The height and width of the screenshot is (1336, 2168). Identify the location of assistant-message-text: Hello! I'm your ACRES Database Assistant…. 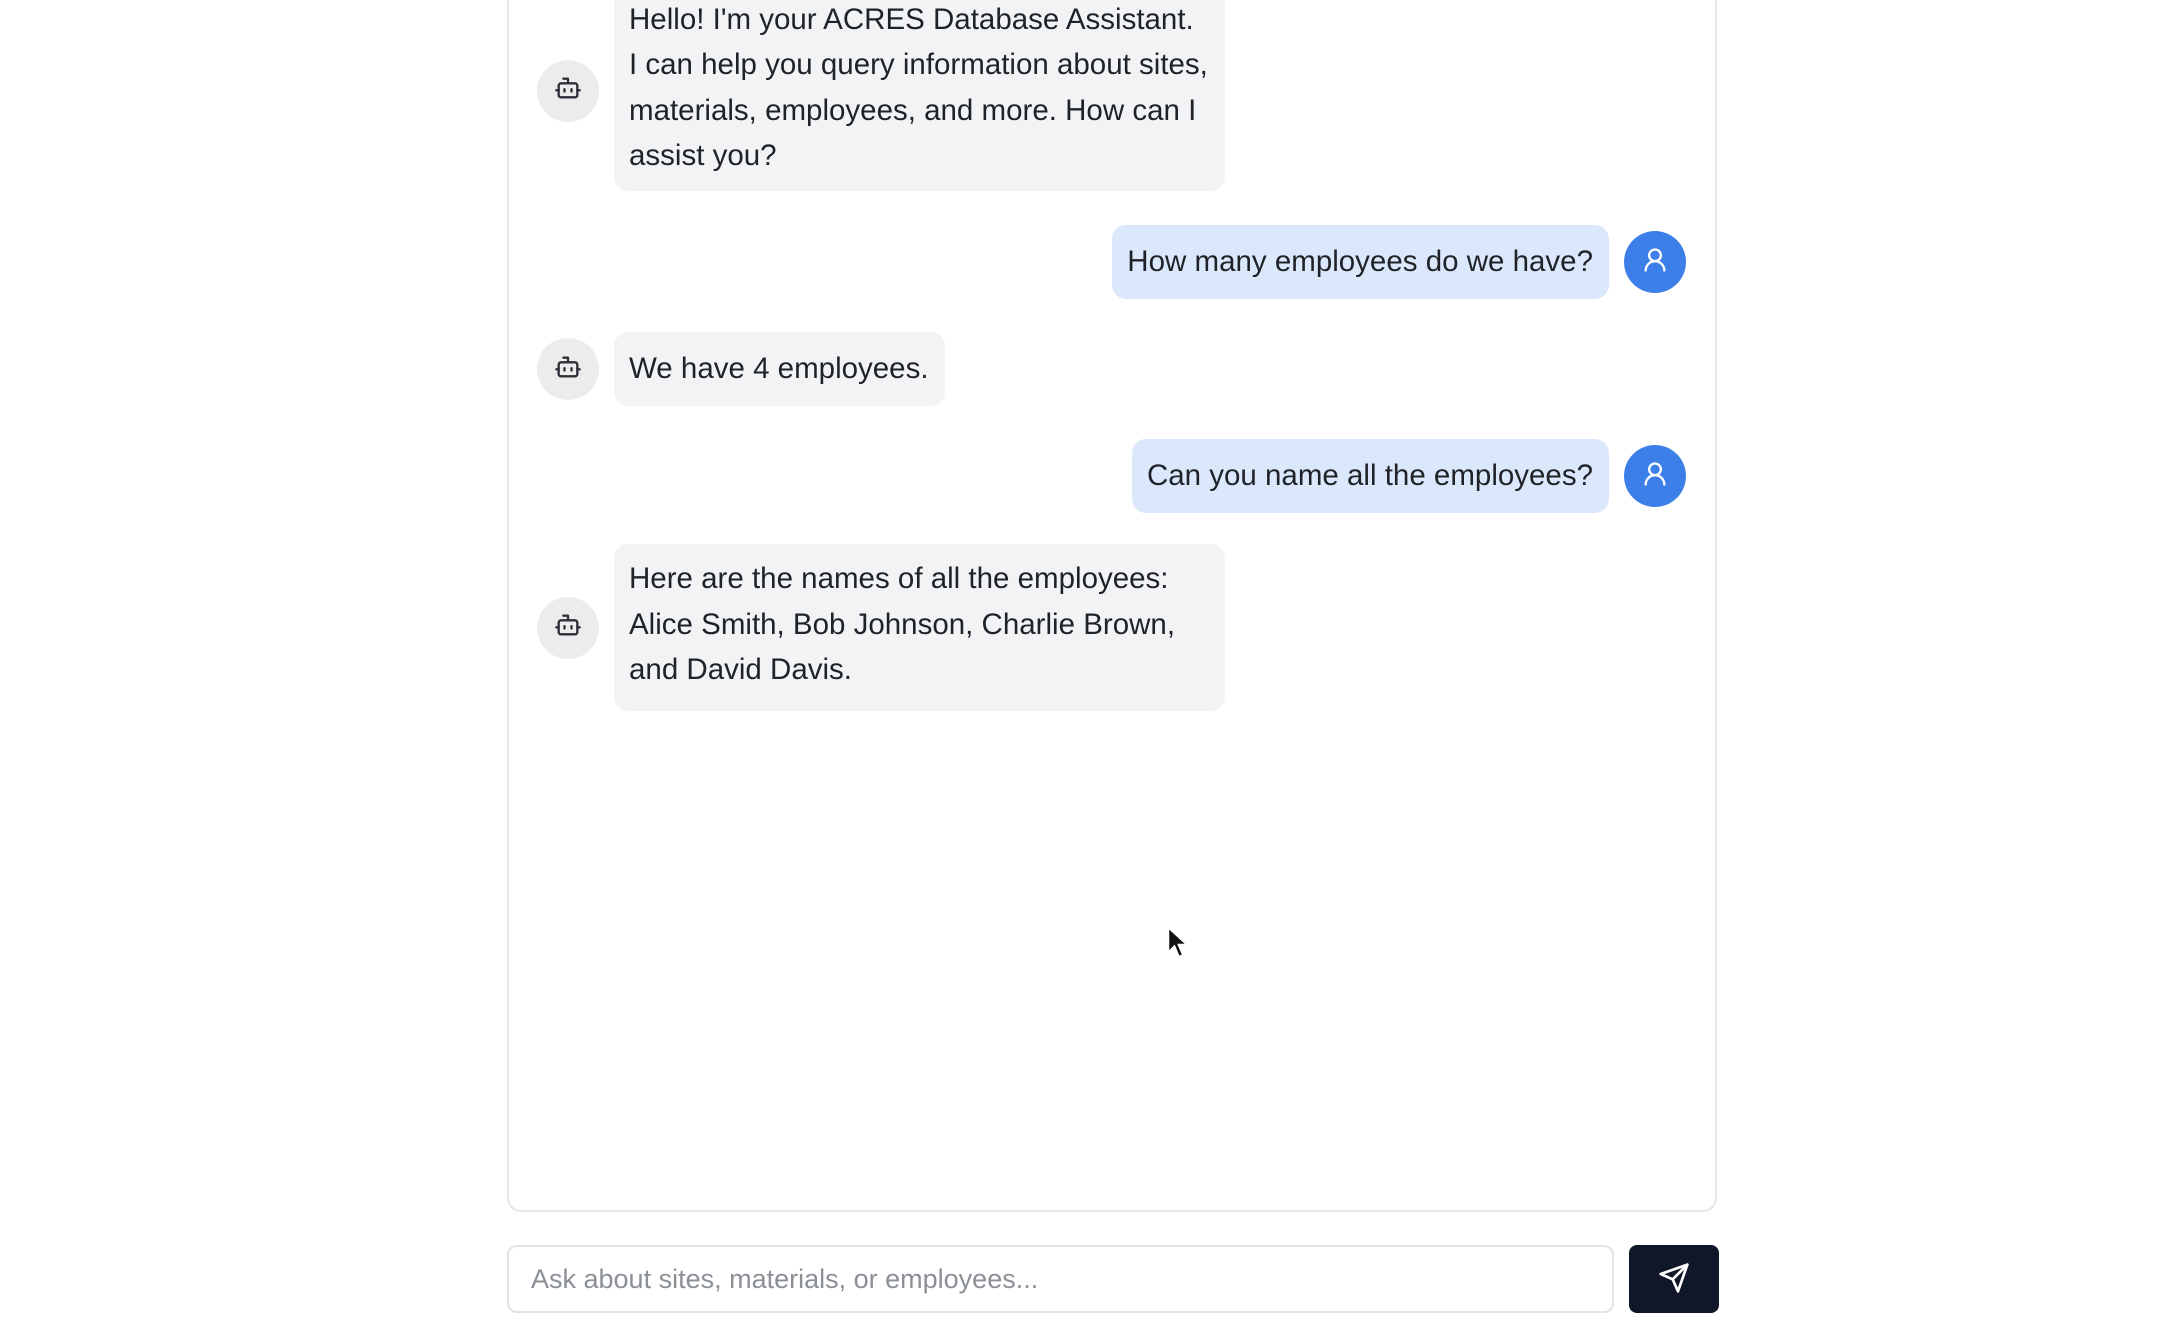
(919, 95).